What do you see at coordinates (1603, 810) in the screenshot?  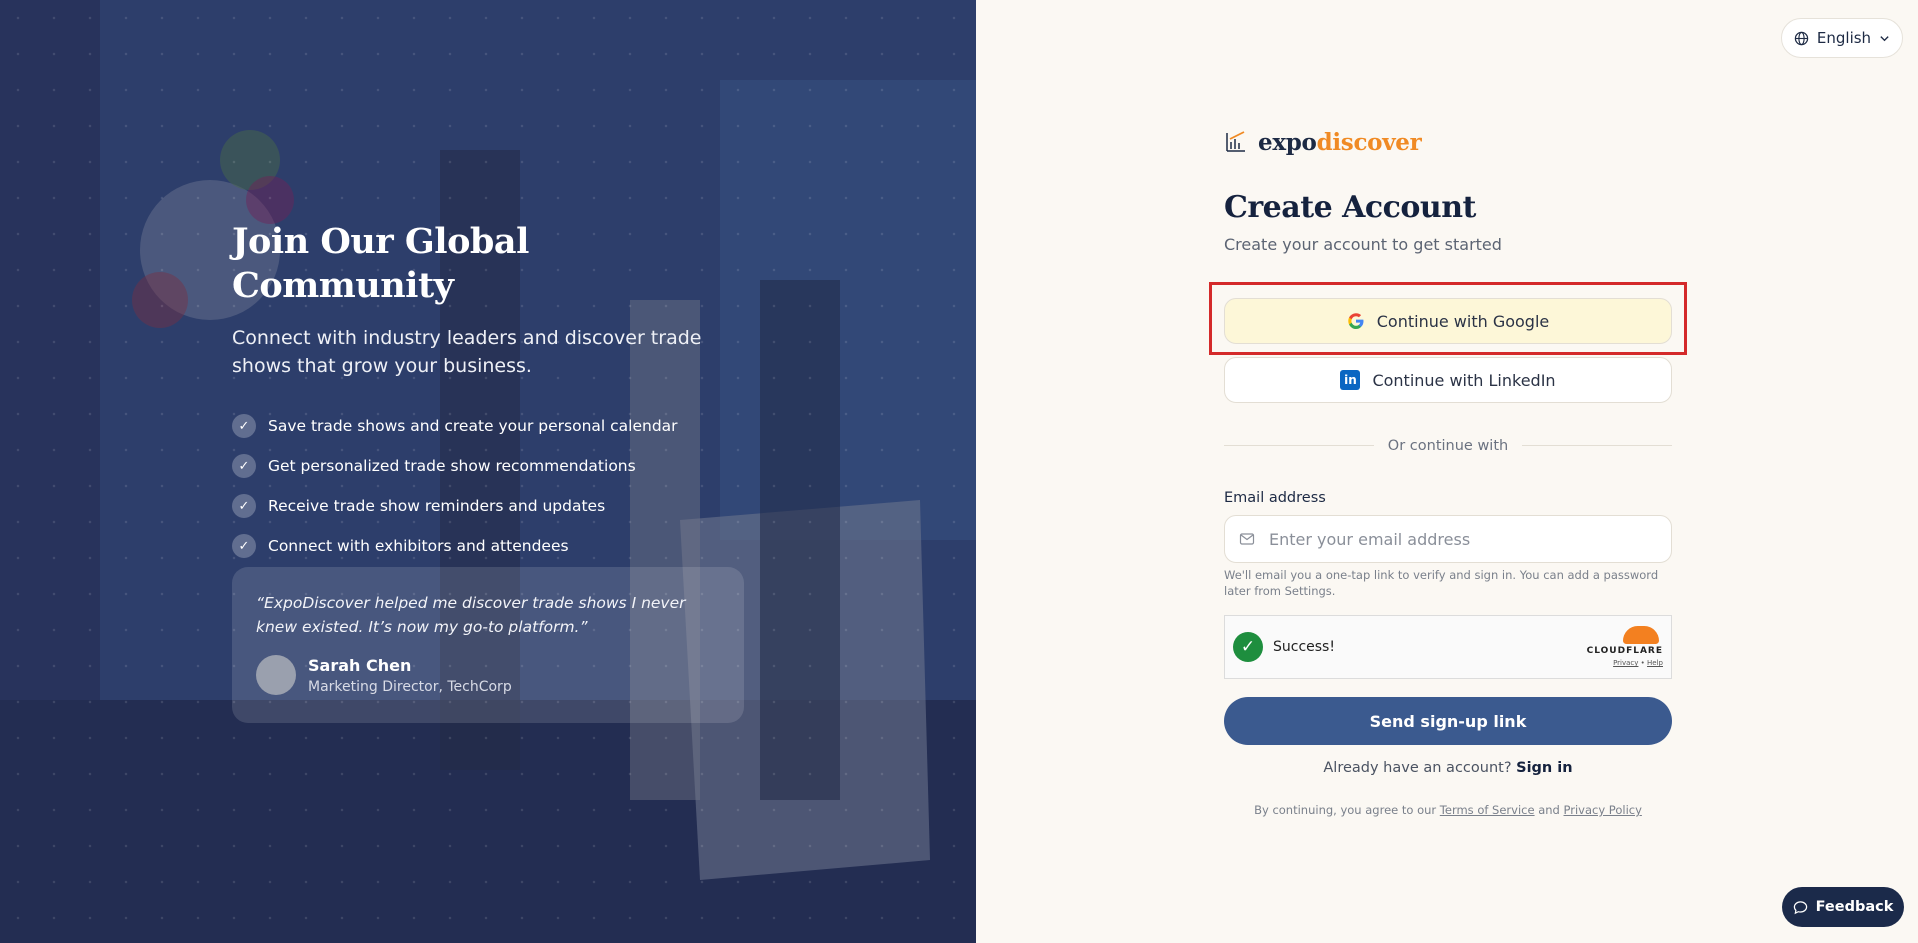 I see `privacy-policy-link: Privacy Policy` at bounding box center [1603, 810].